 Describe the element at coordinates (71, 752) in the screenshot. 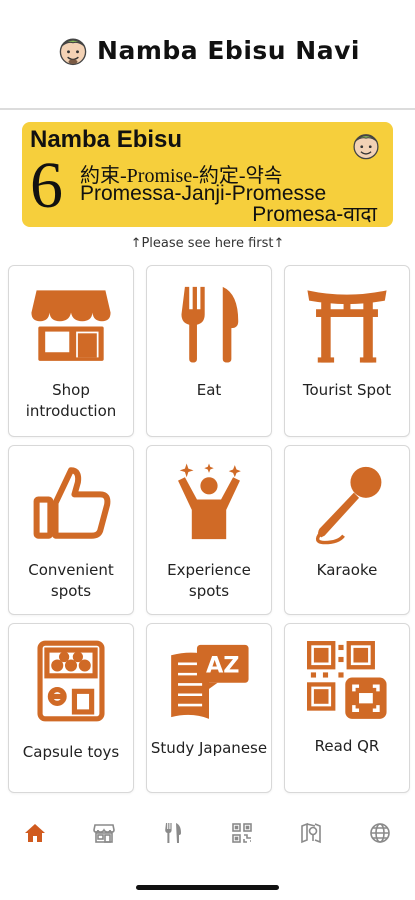

I see `menu-card-label: Capsule toys` at that location.